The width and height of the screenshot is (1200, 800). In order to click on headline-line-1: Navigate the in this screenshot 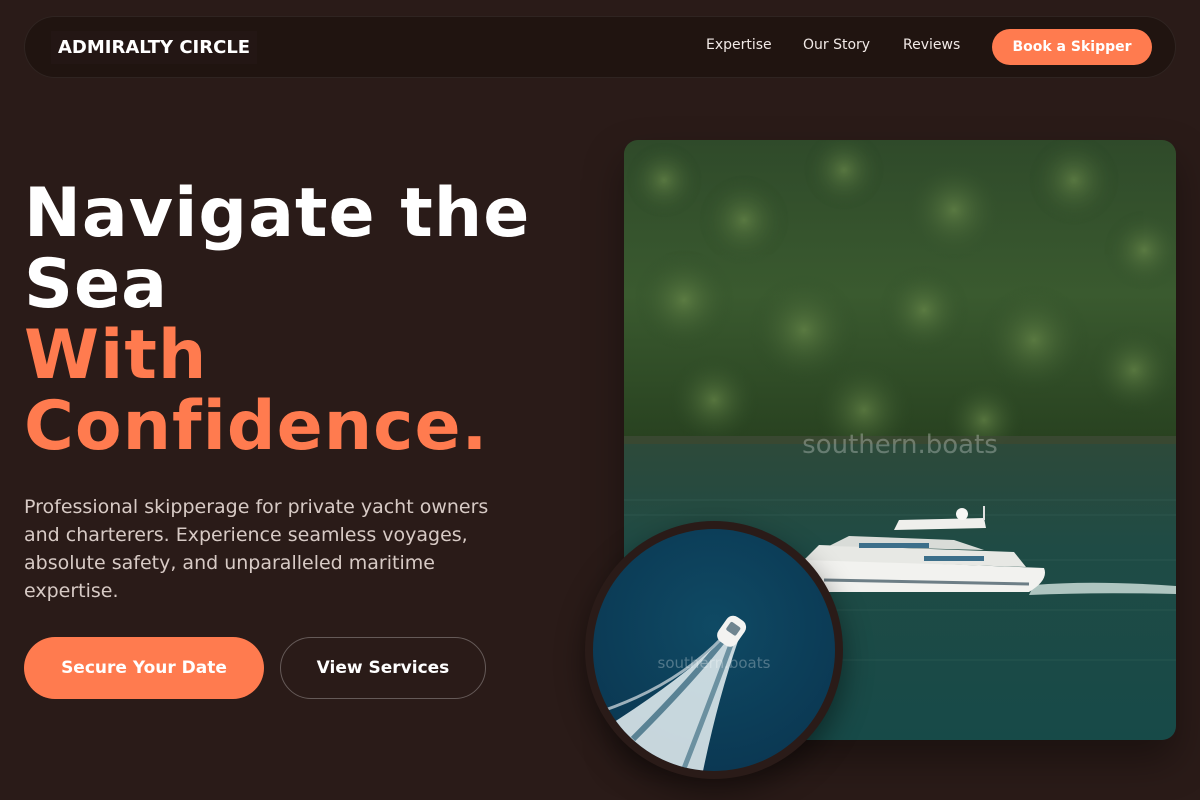, I will do `click(277, 213)`.